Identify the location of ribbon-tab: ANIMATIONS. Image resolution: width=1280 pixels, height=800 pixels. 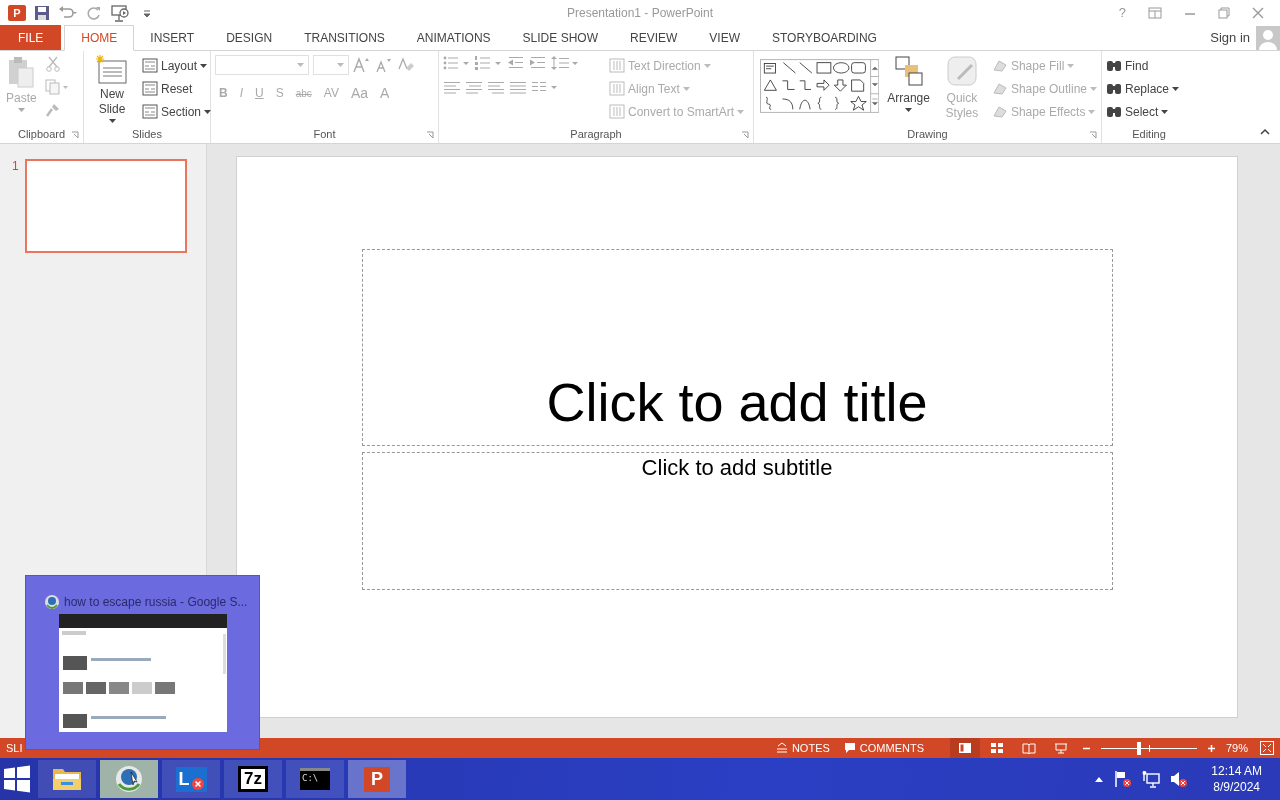
(453, 37).